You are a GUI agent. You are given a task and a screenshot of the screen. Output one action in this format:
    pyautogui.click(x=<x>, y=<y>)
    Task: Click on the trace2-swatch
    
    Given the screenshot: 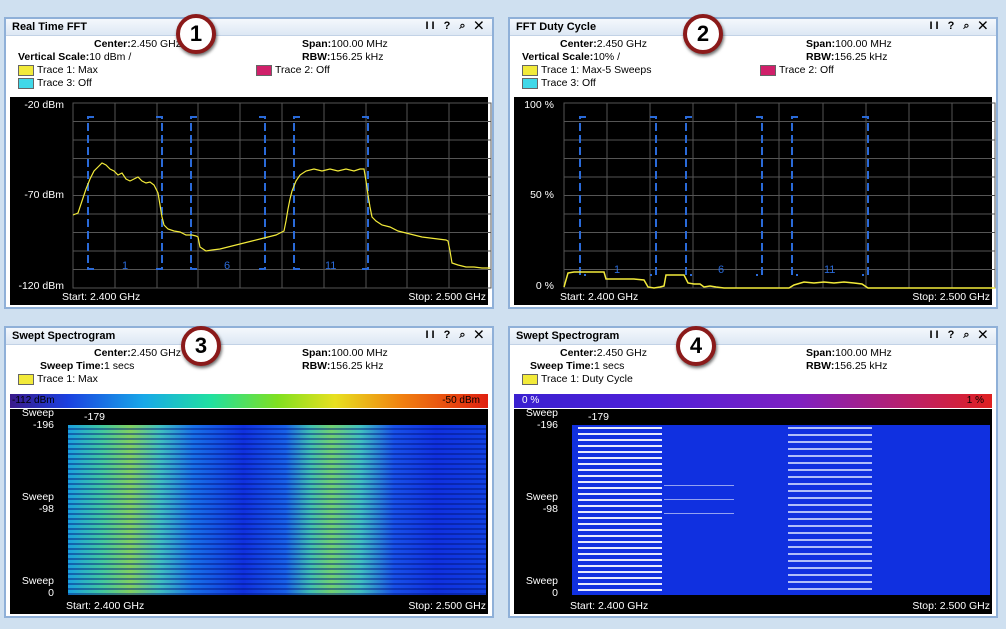 What is the action you would take?
    pyautogui.click(x=264, y=70)
    